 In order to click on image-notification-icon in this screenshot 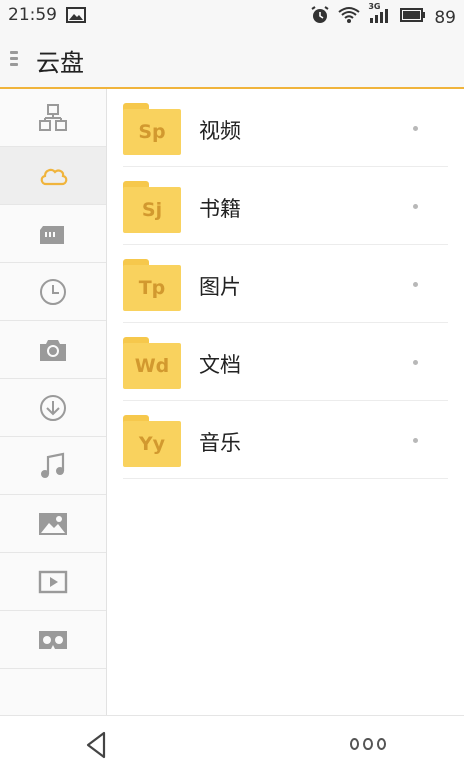, I will do `click(76, 17)`.